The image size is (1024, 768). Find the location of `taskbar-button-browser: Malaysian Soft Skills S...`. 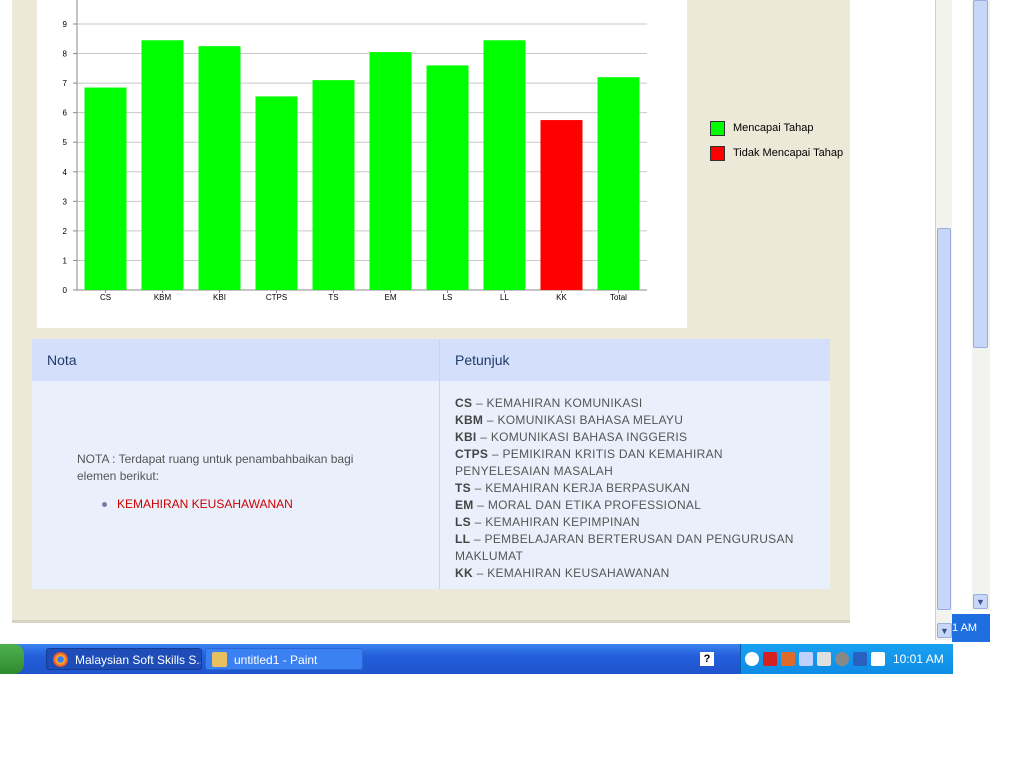

taskbar-button-browser: Malaysian Soft Skills S... is located at coordinates (124, 659).